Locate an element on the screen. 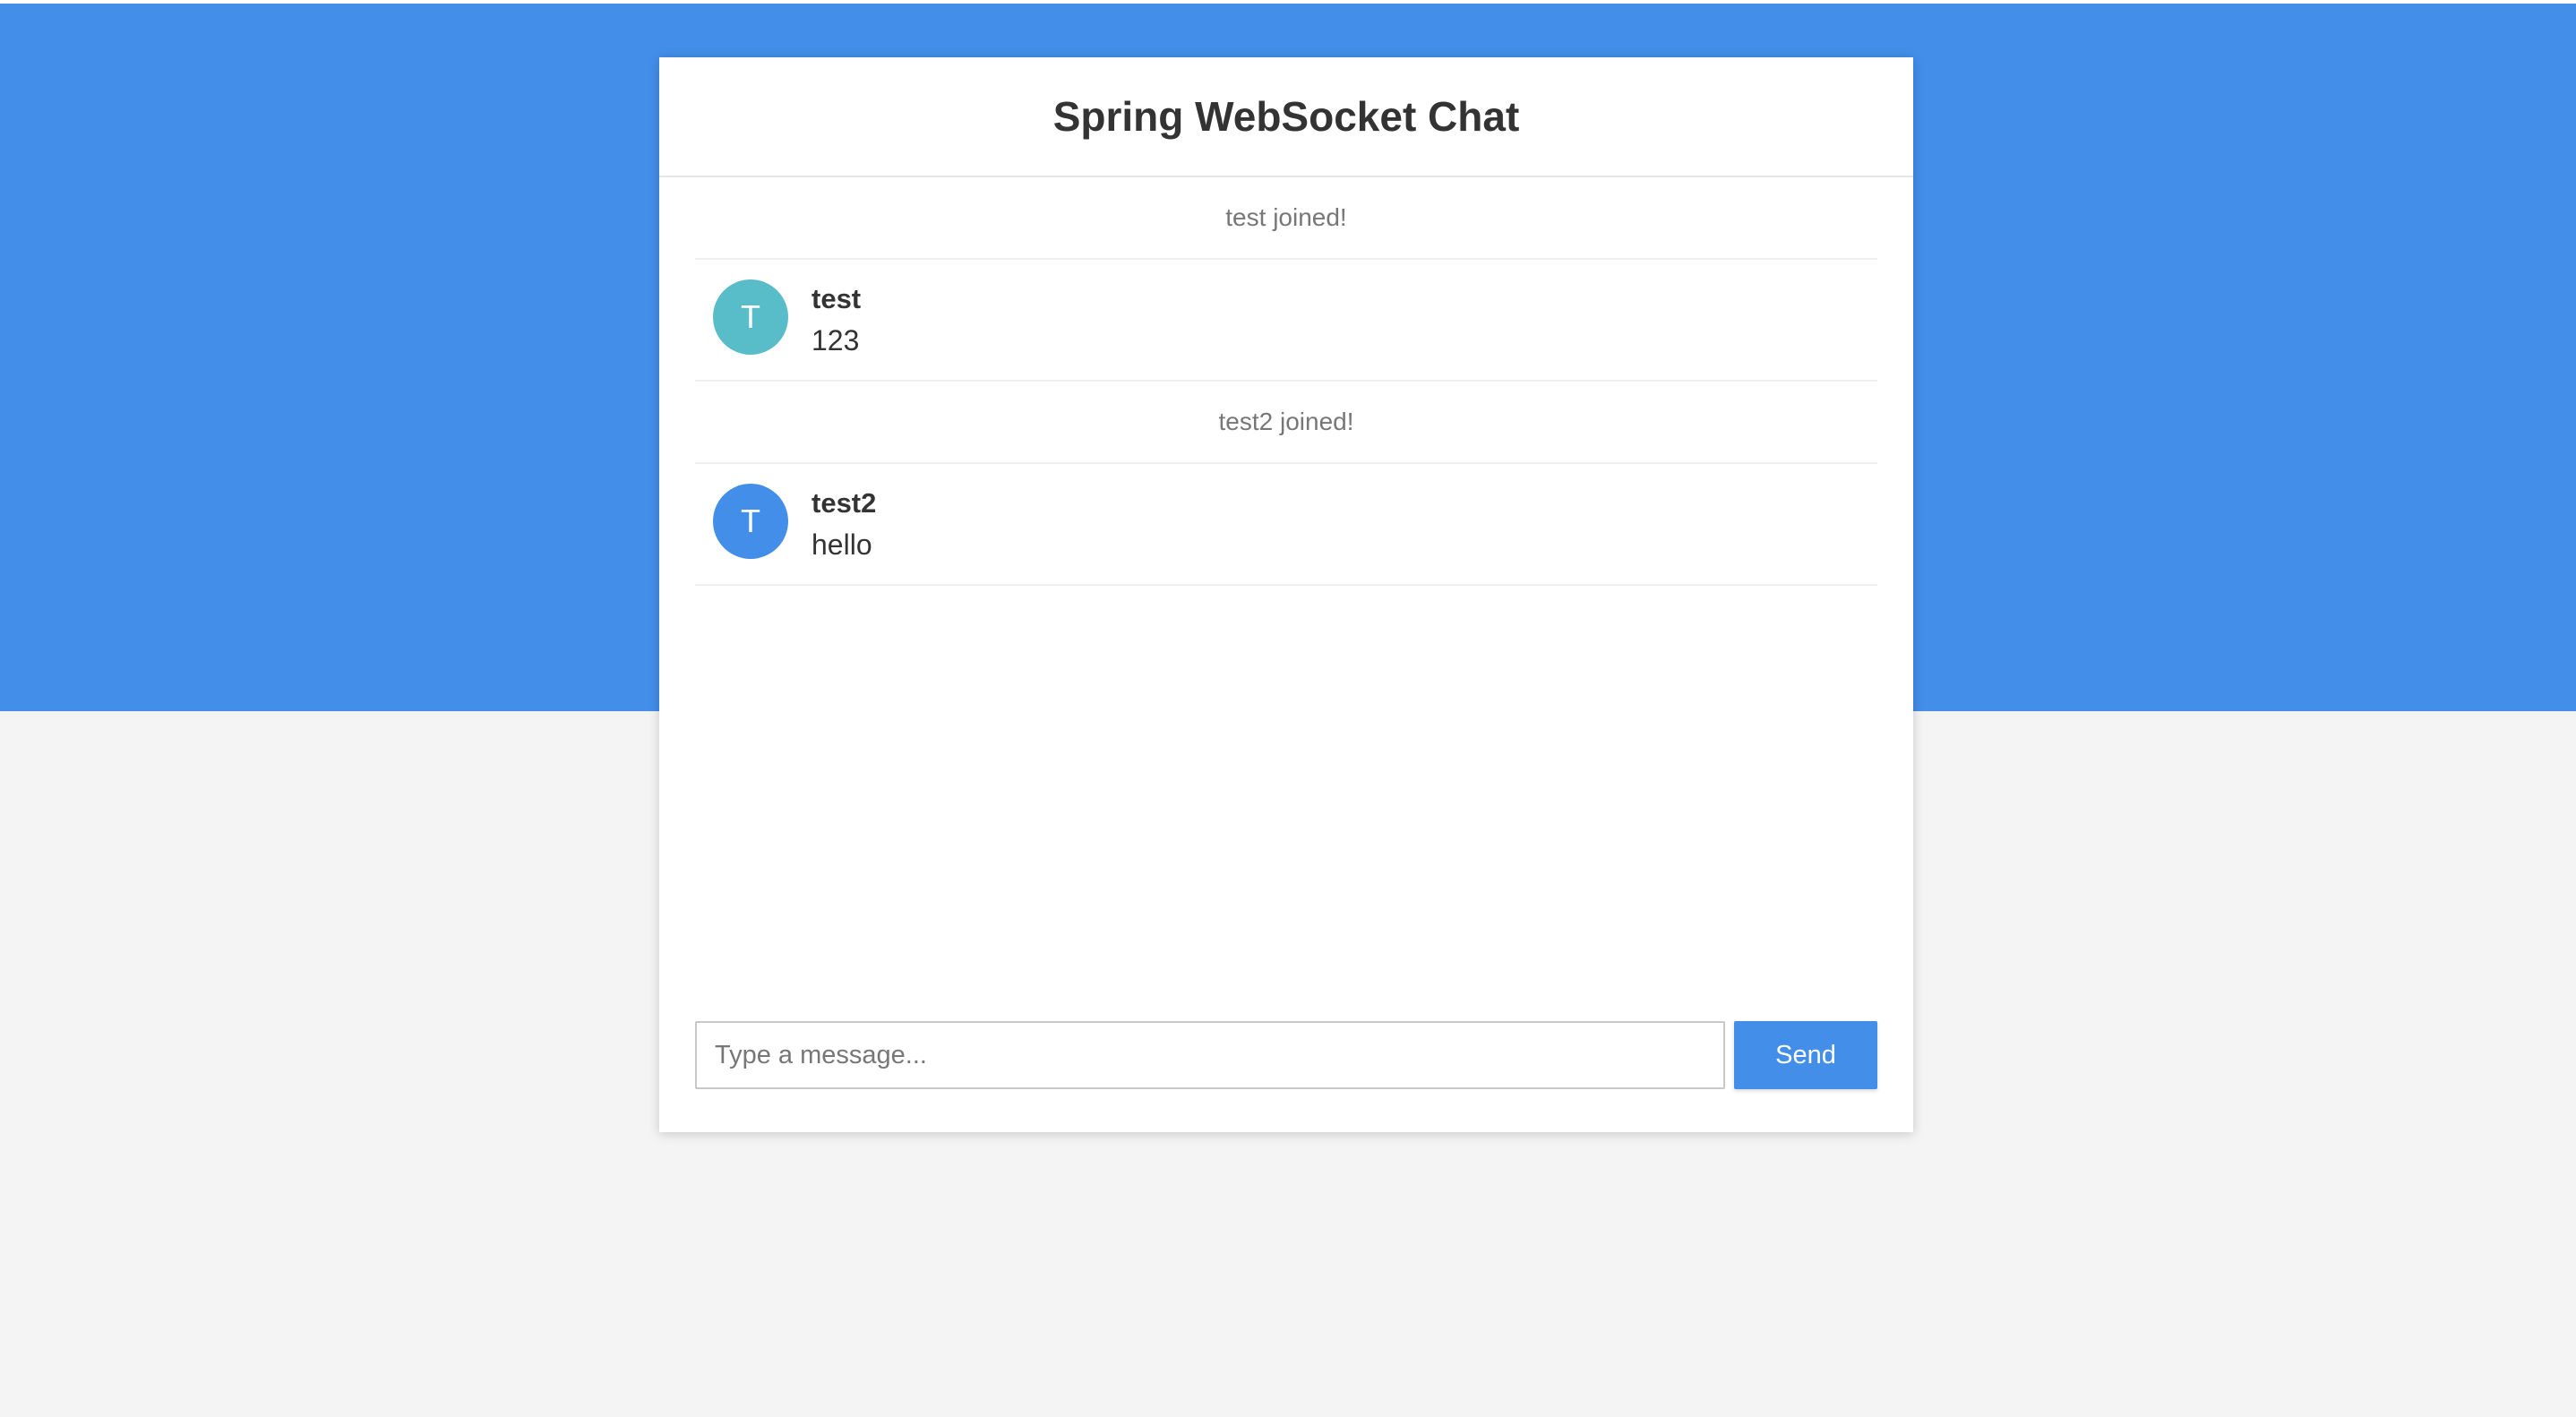 The width and height of the screenshot is (2576, 1417). page-title: Spring WebSocket Chat is located at coordinates (1286, 116).